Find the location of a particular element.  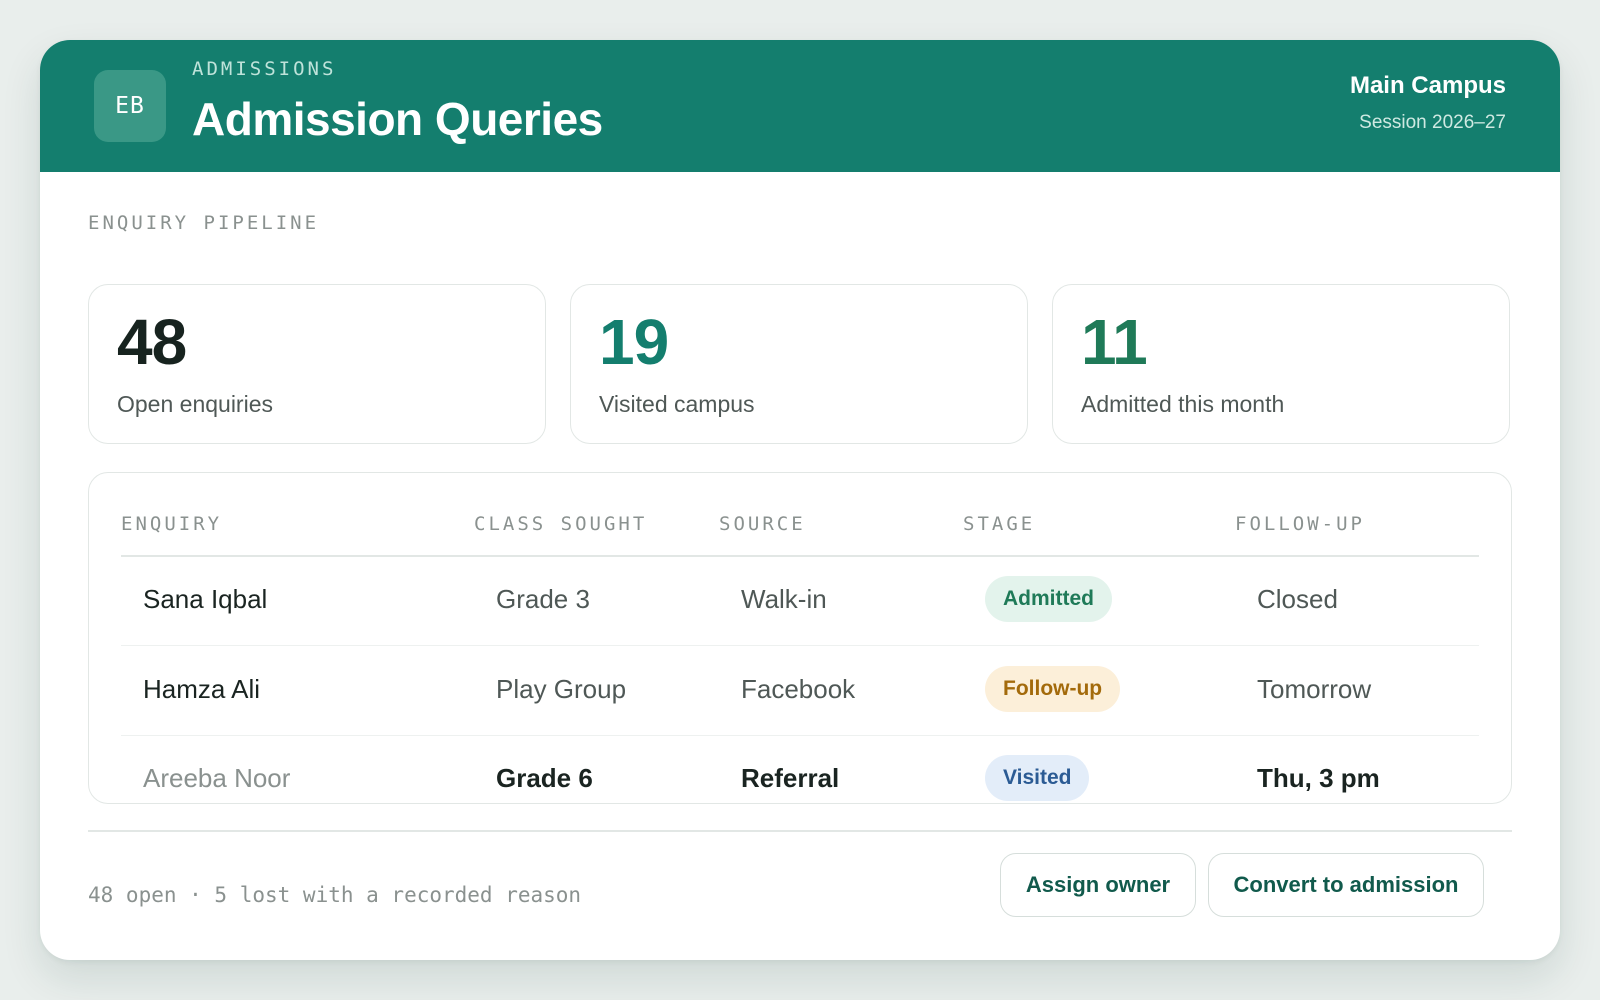

school-logo: EB is located at coordinates (130, 106).